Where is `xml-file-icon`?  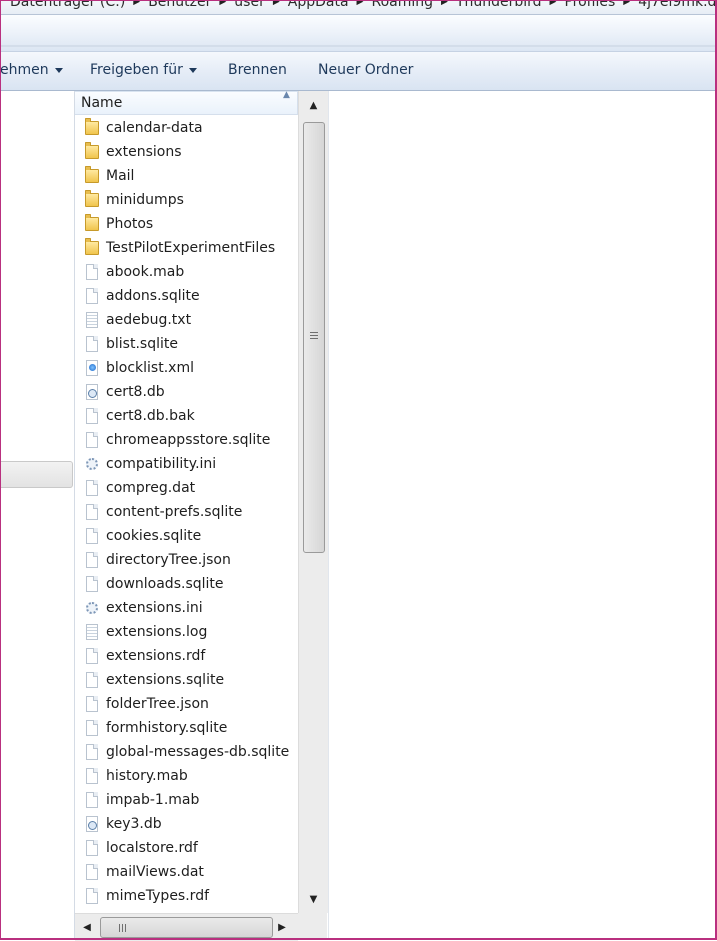 xml-file-icon is located at coordinates (92, 368).